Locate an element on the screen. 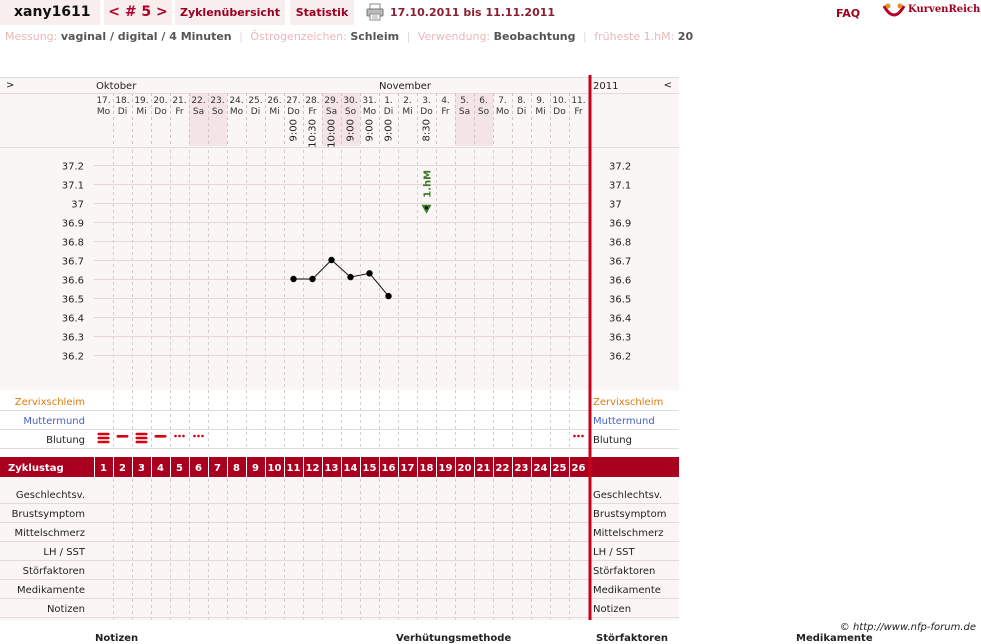  y-tick-label-left: 37.2 is located at coordinates (73, 167).